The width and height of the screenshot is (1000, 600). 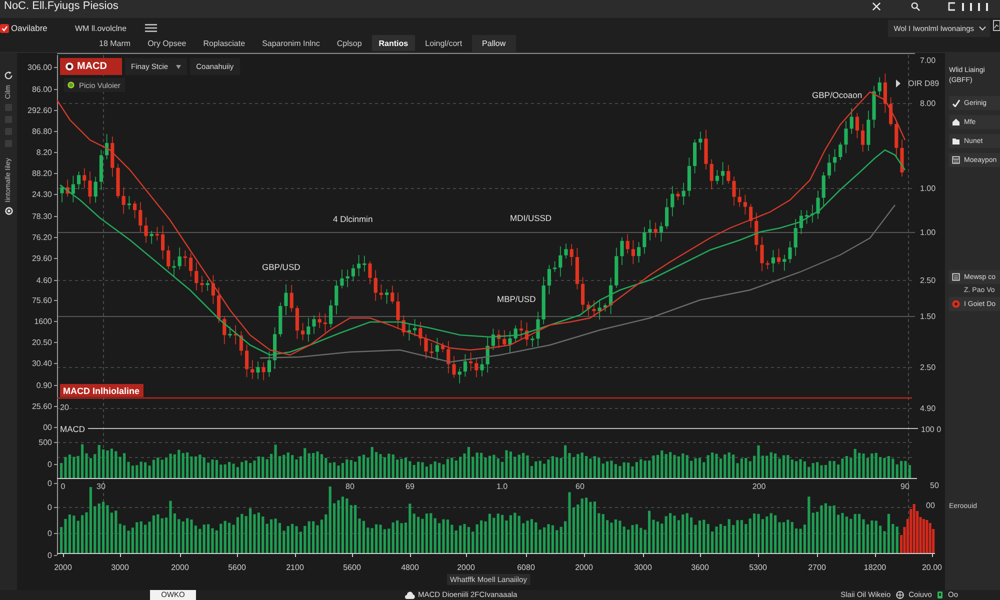 What do you see at coordinates (531, 218) in the screenshot?
I see `pair-label: MDI/USSD` at bounding box center [531, 218].